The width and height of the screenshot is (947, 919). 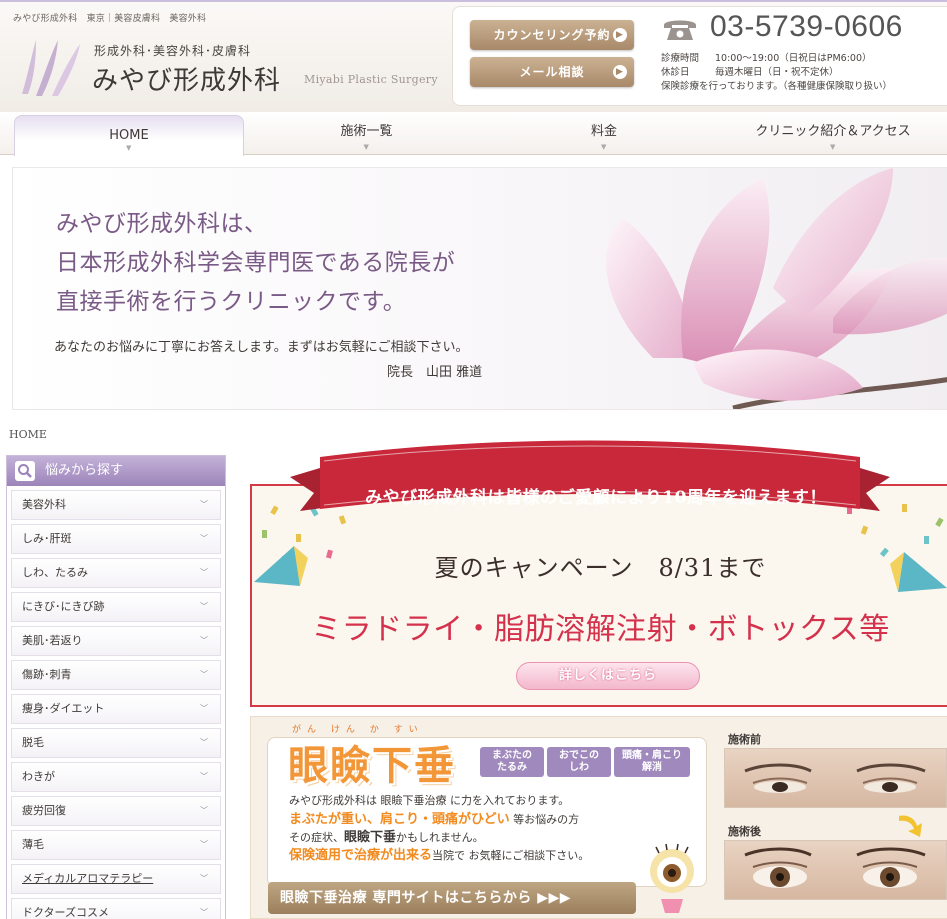 I want to click on nav-price: 料金 ▼, so click(x=604, y=133).